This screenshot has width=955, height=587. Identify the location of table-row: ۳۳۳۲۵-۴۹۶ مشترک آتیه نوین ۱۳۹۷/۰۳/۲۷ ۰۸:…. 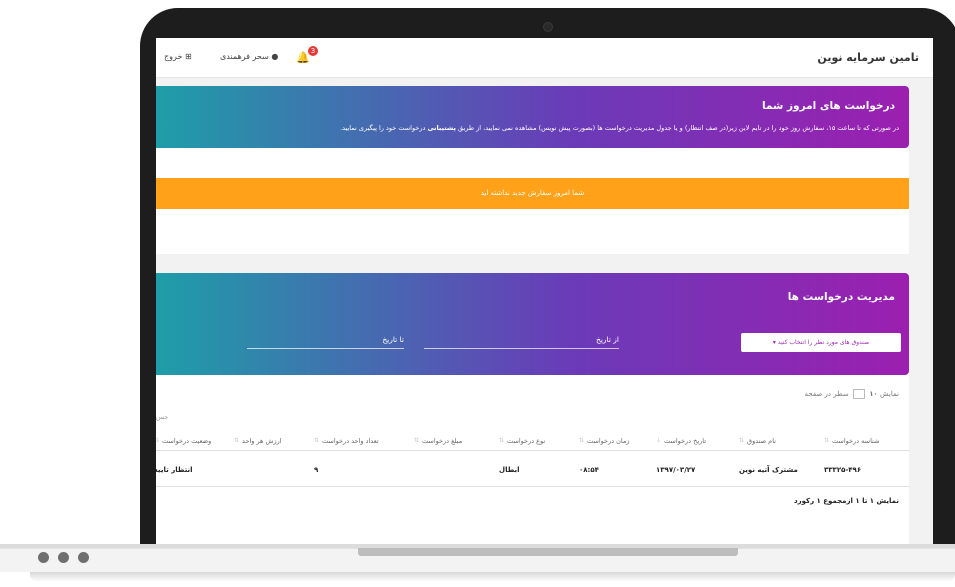
(532, 470).